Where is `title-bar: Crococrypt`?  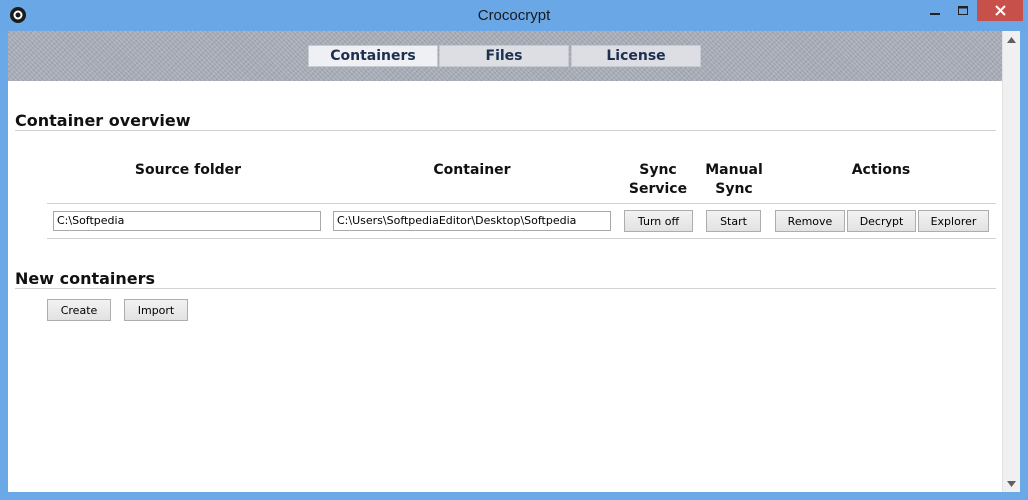 title-bar: Crococrypt is located at coordinates (514, 15).